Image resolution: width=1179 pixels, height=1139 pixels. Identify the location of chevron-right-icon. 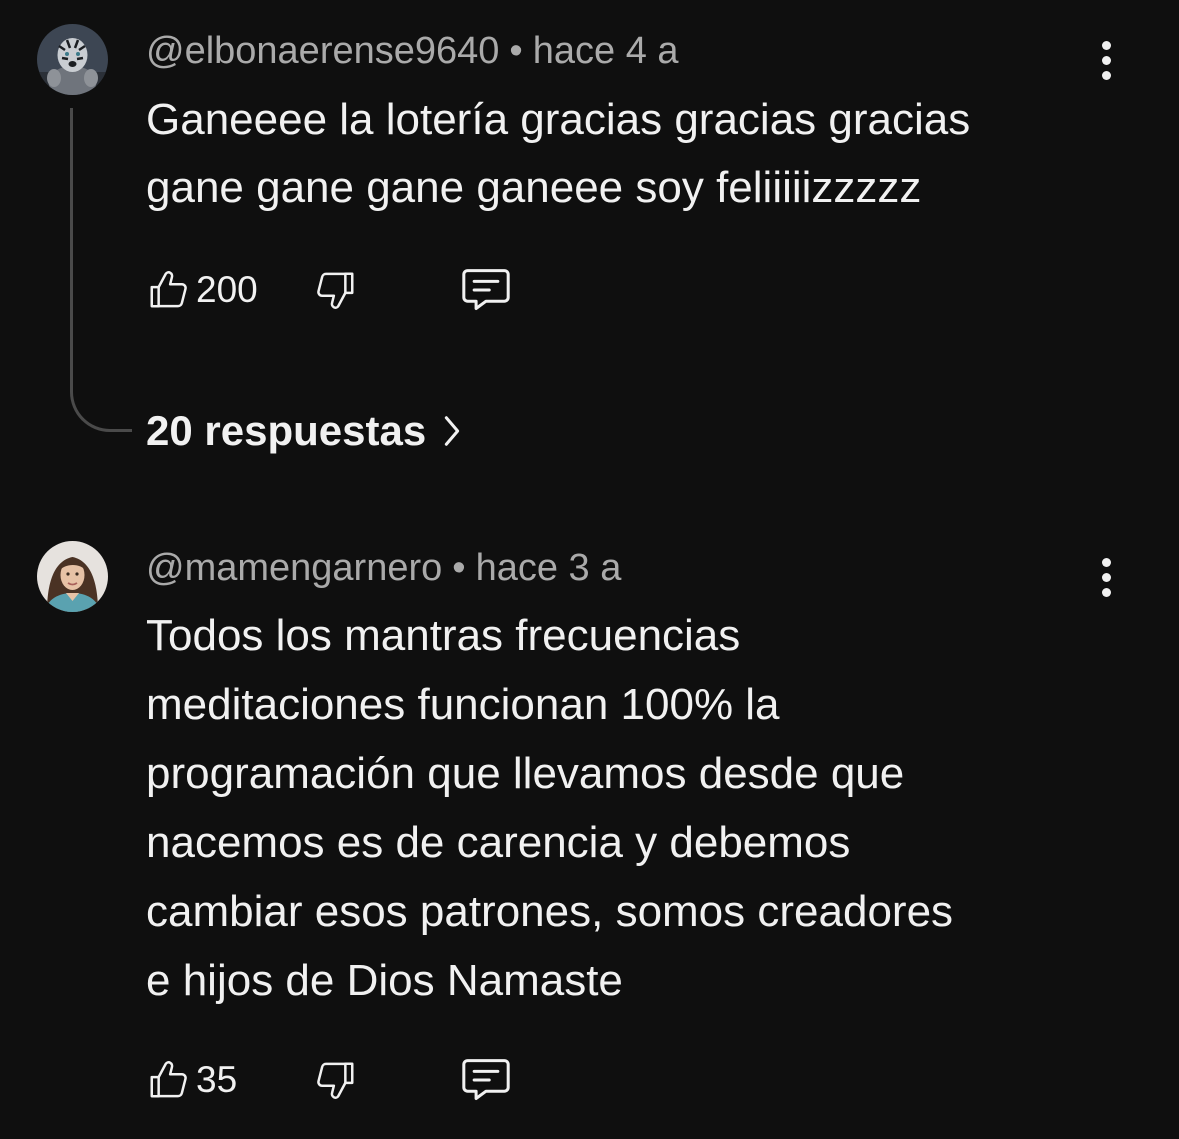
(452, 431).